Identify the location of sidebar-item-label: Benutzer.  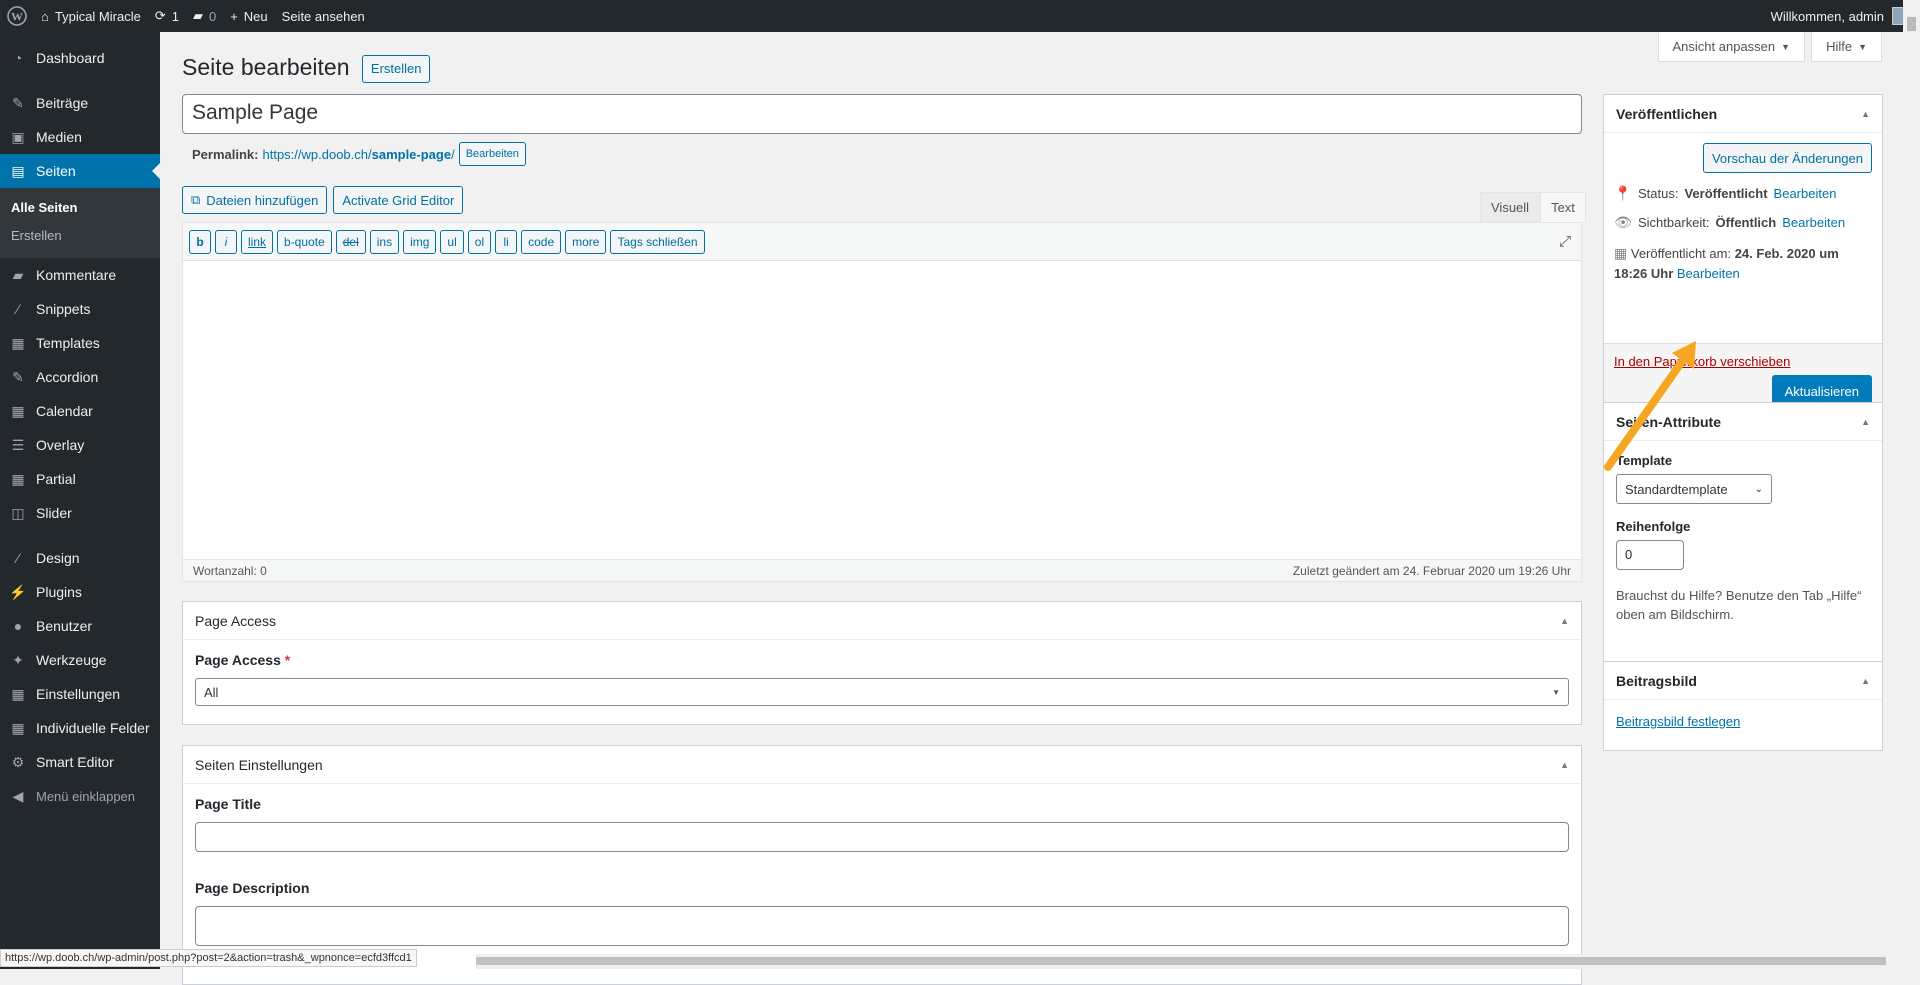
(64, 626).